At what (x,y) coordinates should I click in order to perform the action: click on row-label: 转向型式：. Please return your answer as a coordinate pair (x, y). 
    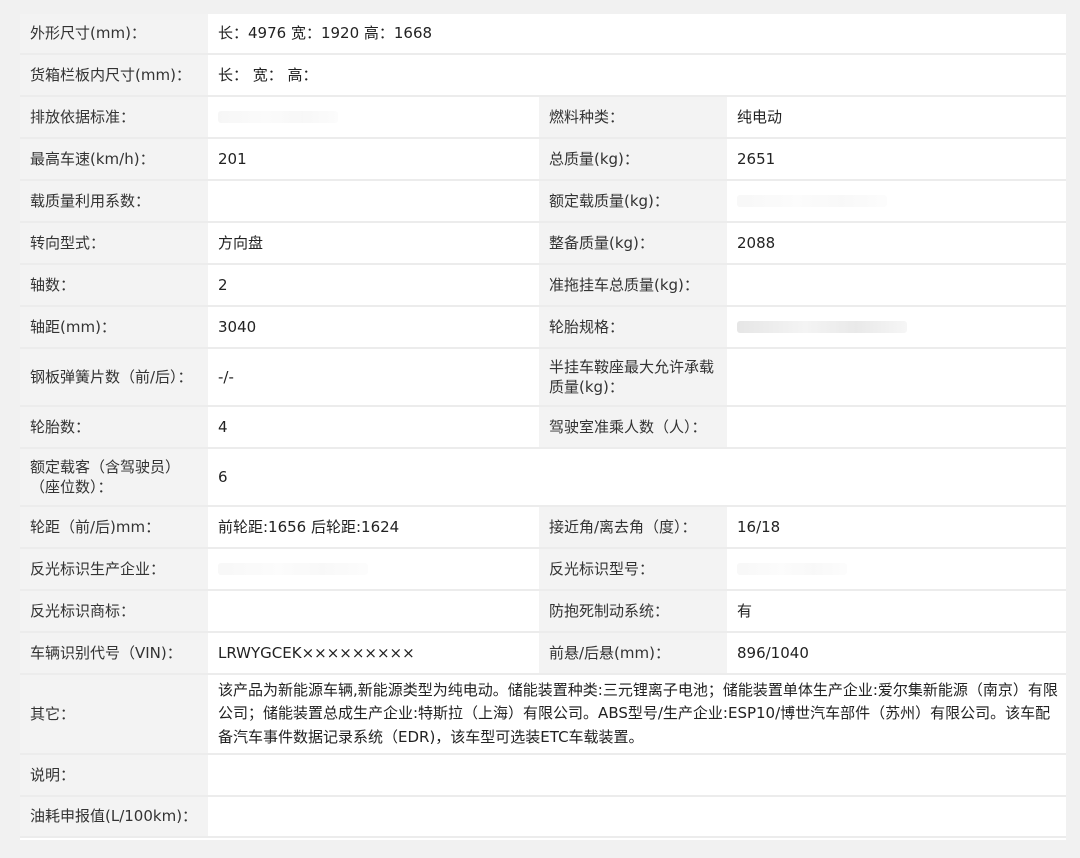
    Looking at the image, I should click on (114, 244).